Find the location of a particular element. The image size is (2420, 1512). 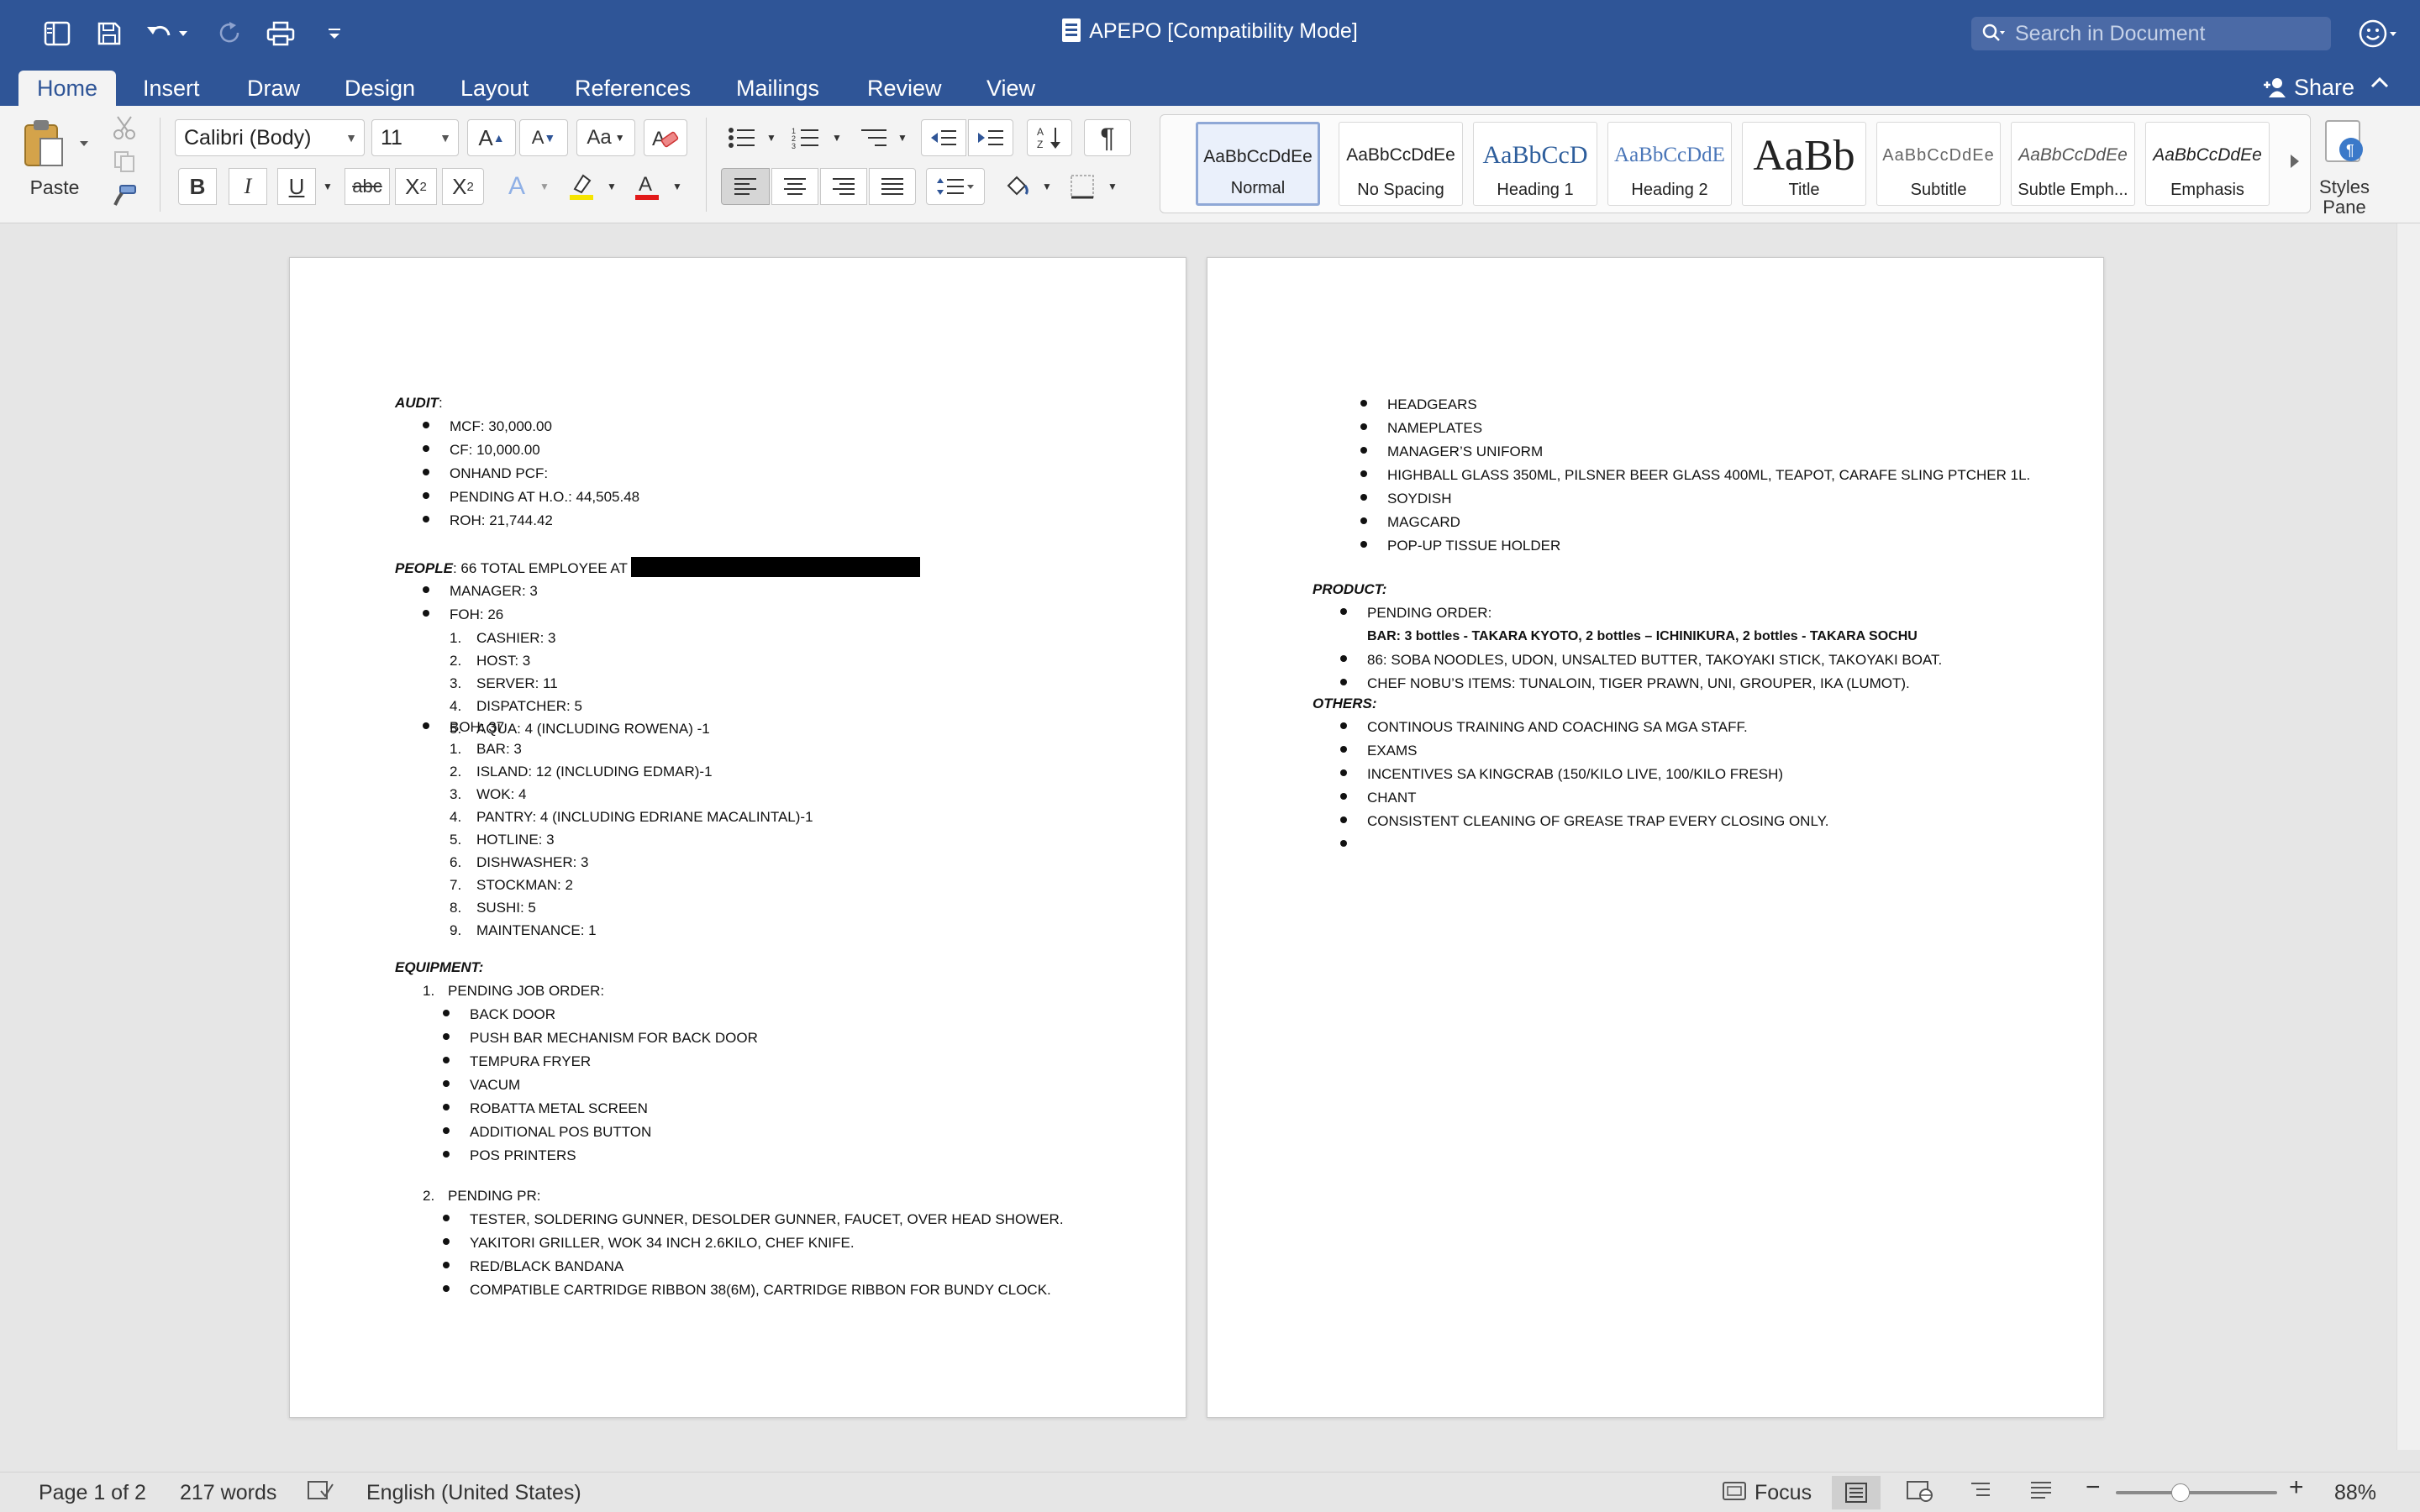

italic-button: I is located at coordinates (248, 186).